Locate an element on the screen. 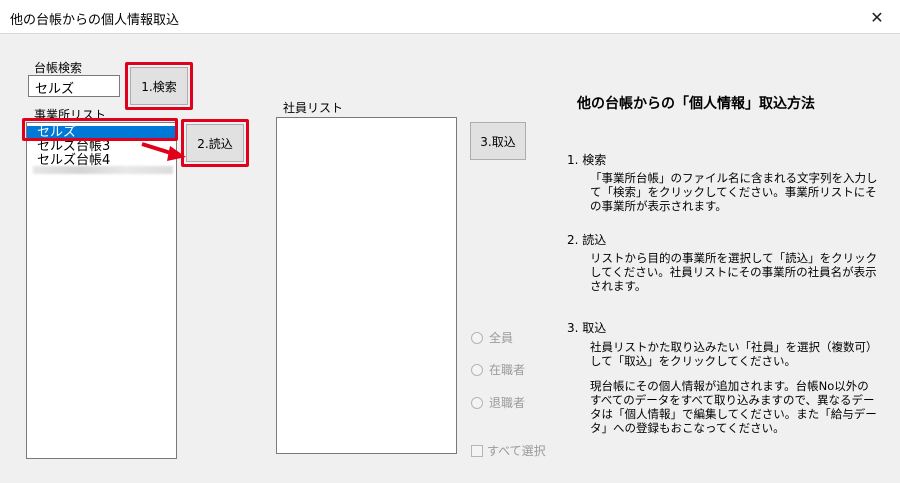  step1-heading: 1. 検索 is located at coordinates (587, 160).